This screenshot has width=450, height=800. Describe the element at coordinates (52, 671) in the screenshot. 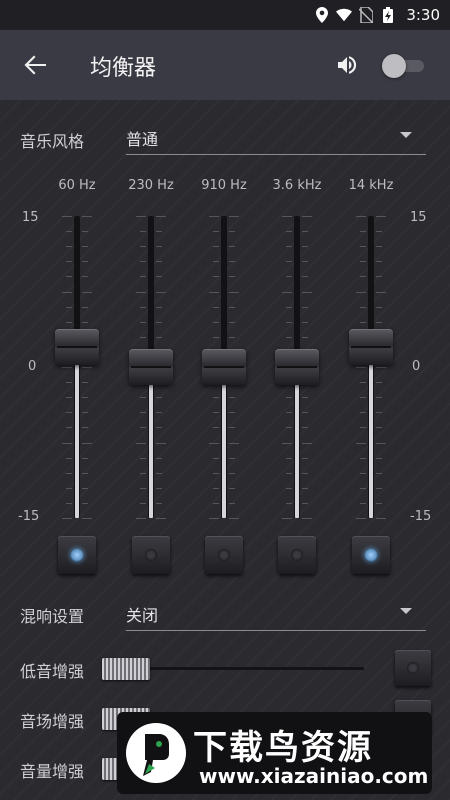

I see `bass-boost-label: 低音增强` at that location.